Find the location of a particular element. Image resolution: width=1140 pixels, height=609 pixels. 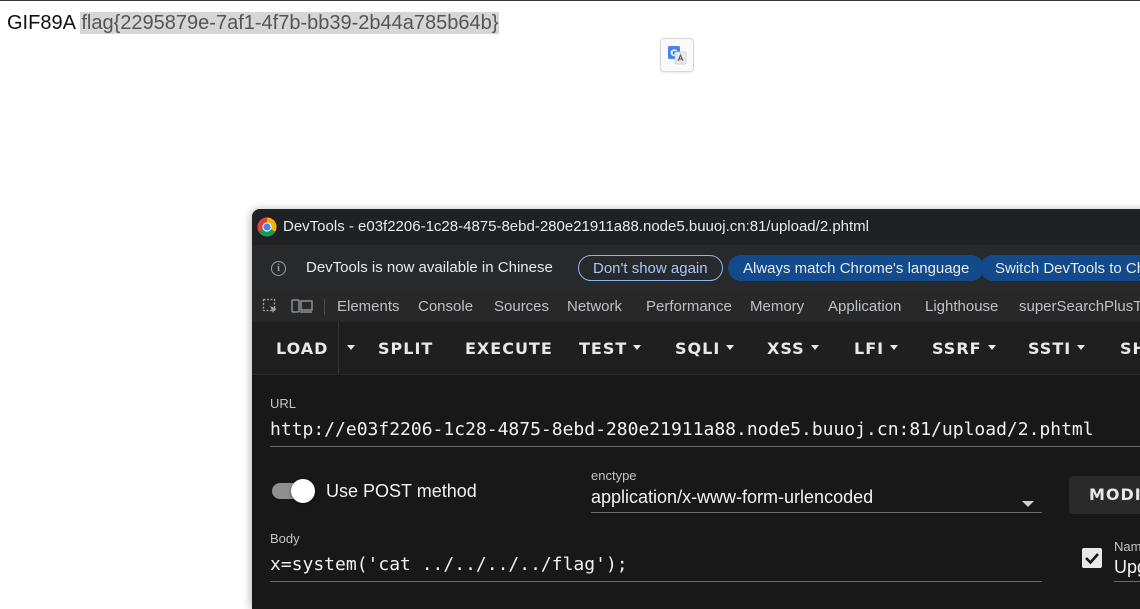

tab-supersearchplus: superSearchPlusTo is located at coordinates (1079, 306).